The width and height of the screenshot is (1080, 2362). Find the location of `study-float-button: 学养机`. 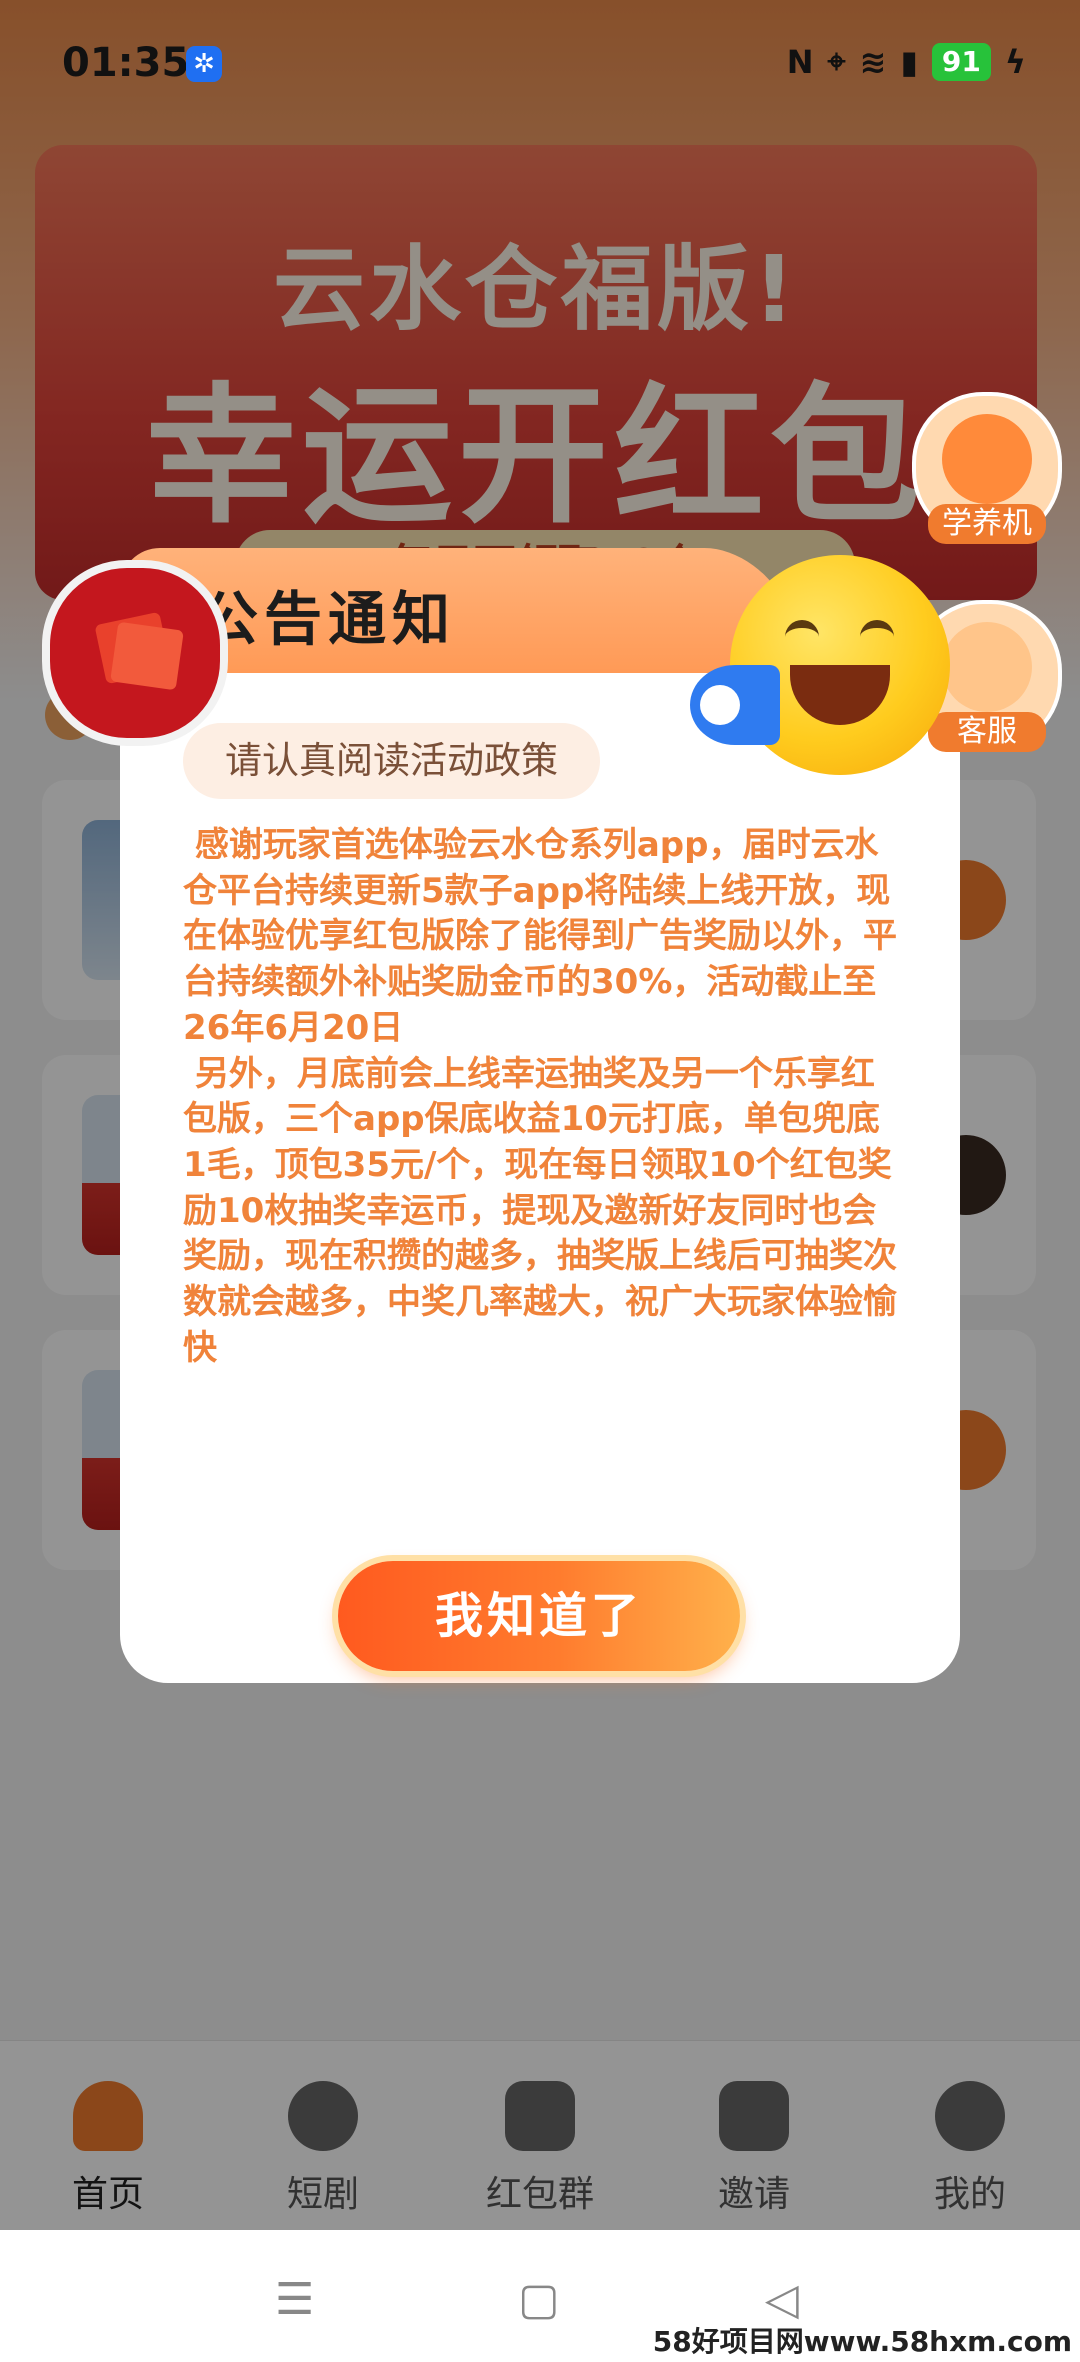

study-float-button: 学养机 is located at coordinates (987, 468).